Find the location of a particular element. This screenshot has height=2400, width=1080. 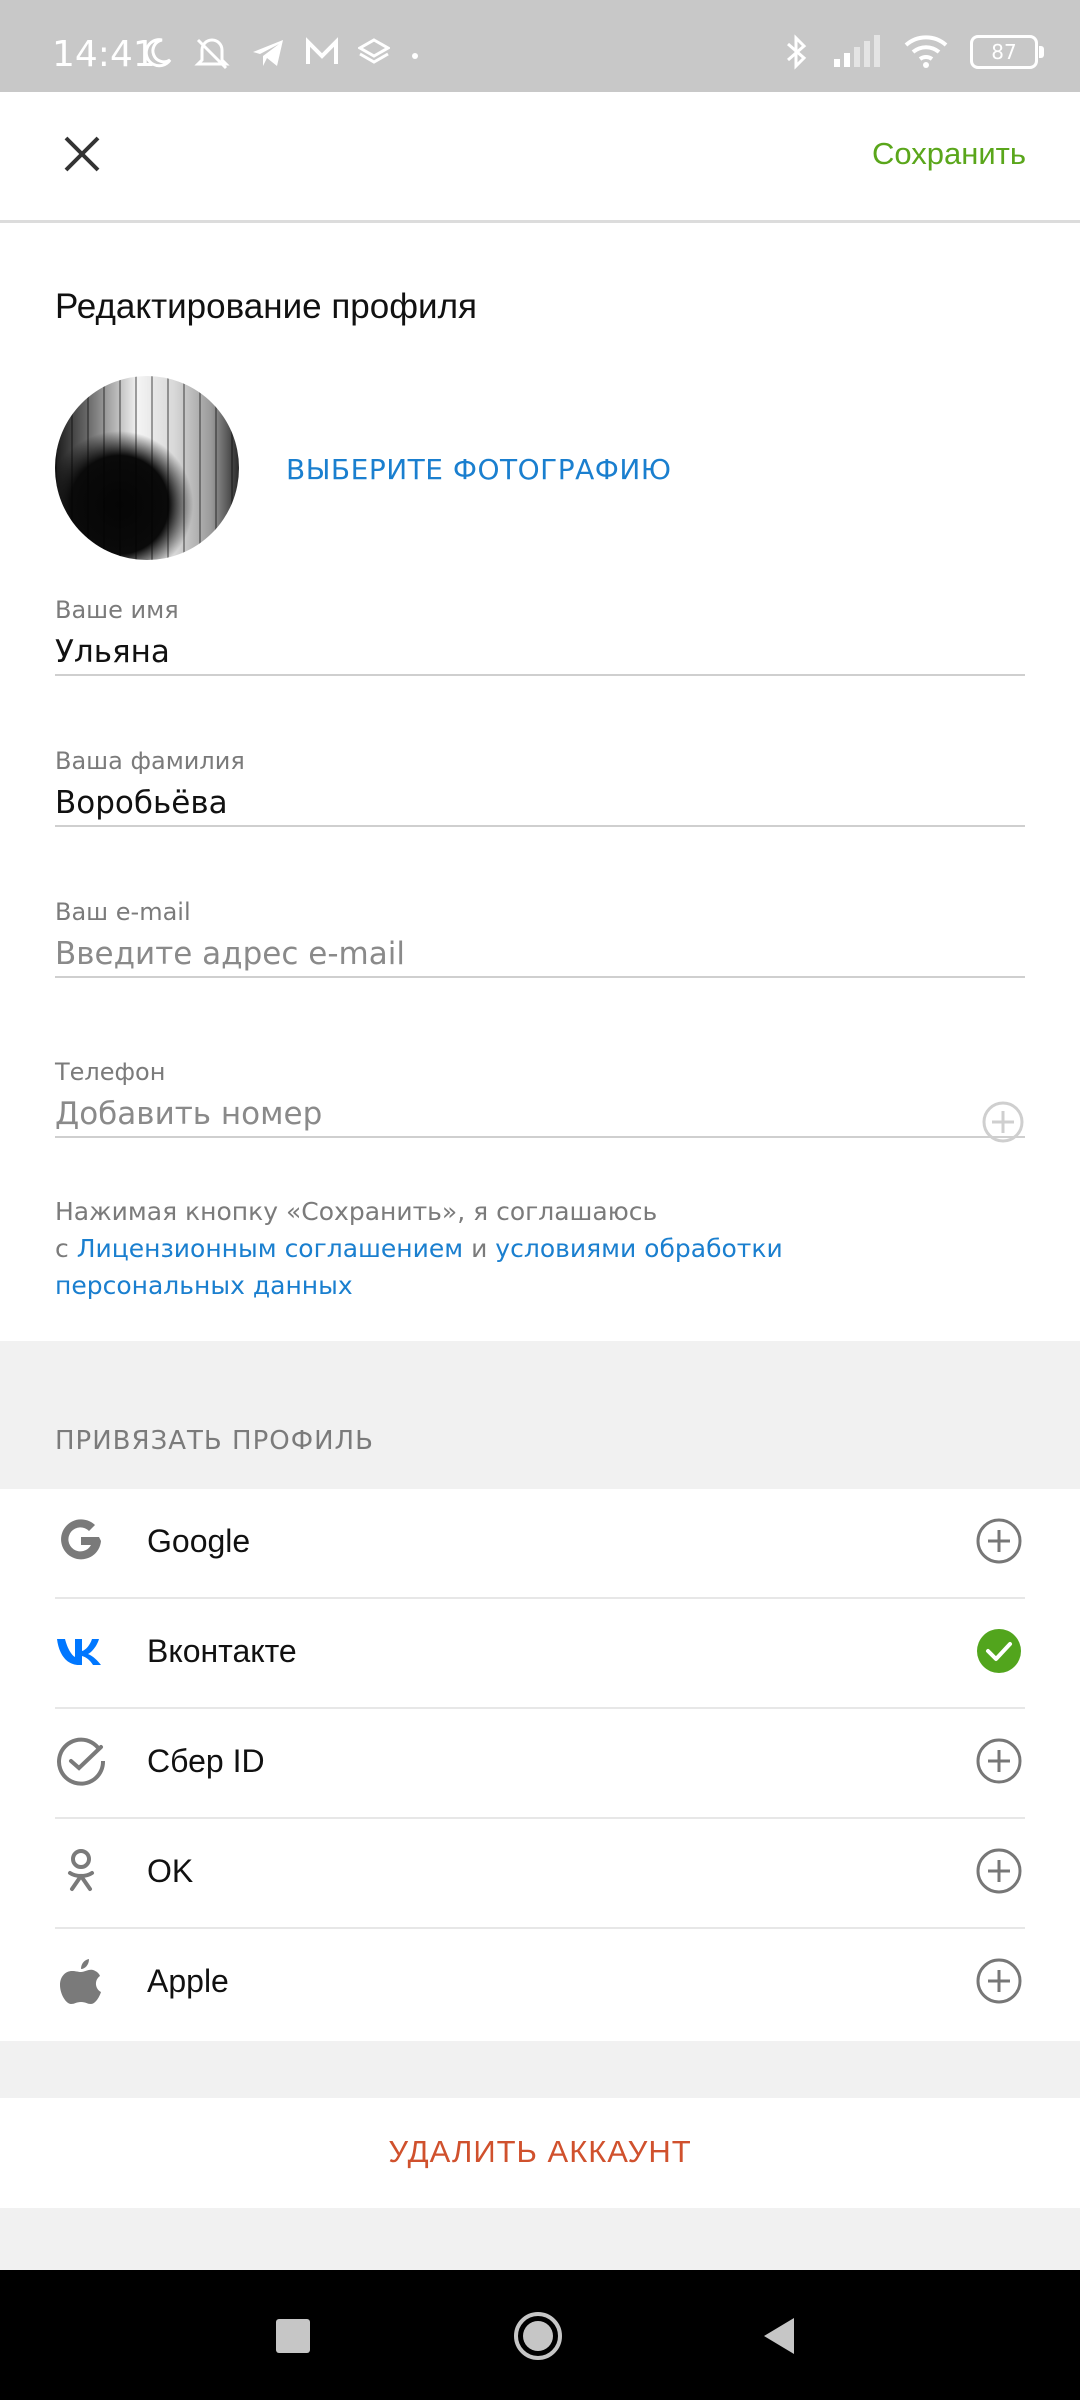

delete-account-button: УДАЛИТЬ АККАУНТ is located at coordinates (540, 2152).